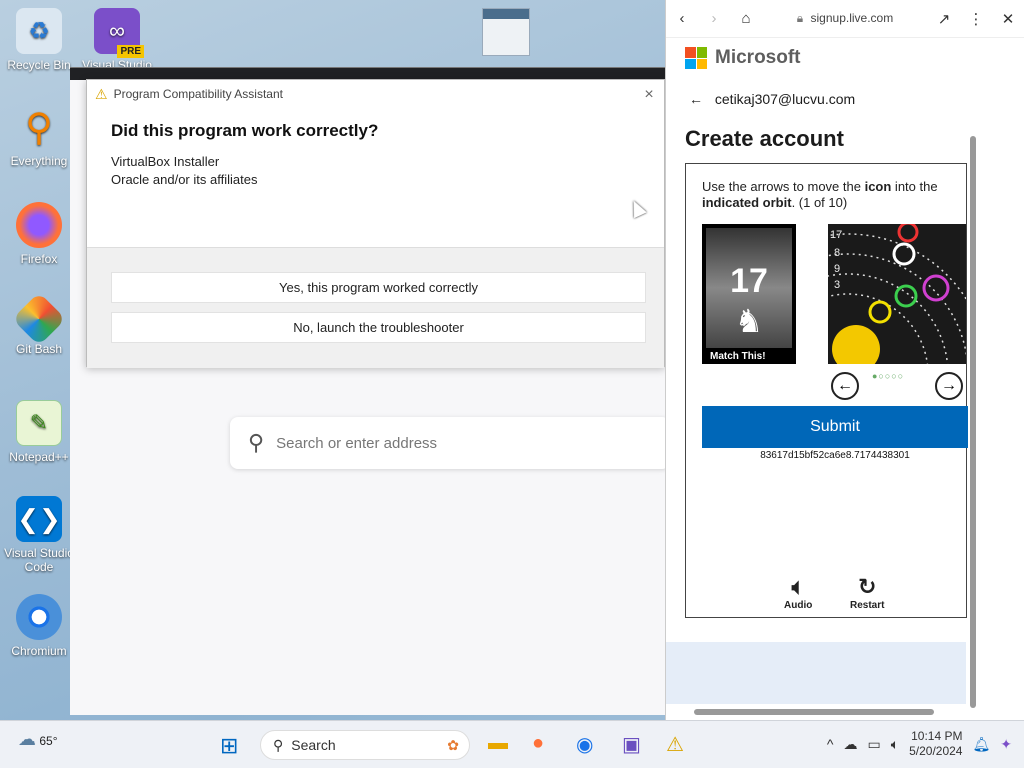 The image size is (1024, 768). What do you see at coordinates (835, 427) in the screenshot?
I see `submit-button: Submit` at bounding box center [835, 427].